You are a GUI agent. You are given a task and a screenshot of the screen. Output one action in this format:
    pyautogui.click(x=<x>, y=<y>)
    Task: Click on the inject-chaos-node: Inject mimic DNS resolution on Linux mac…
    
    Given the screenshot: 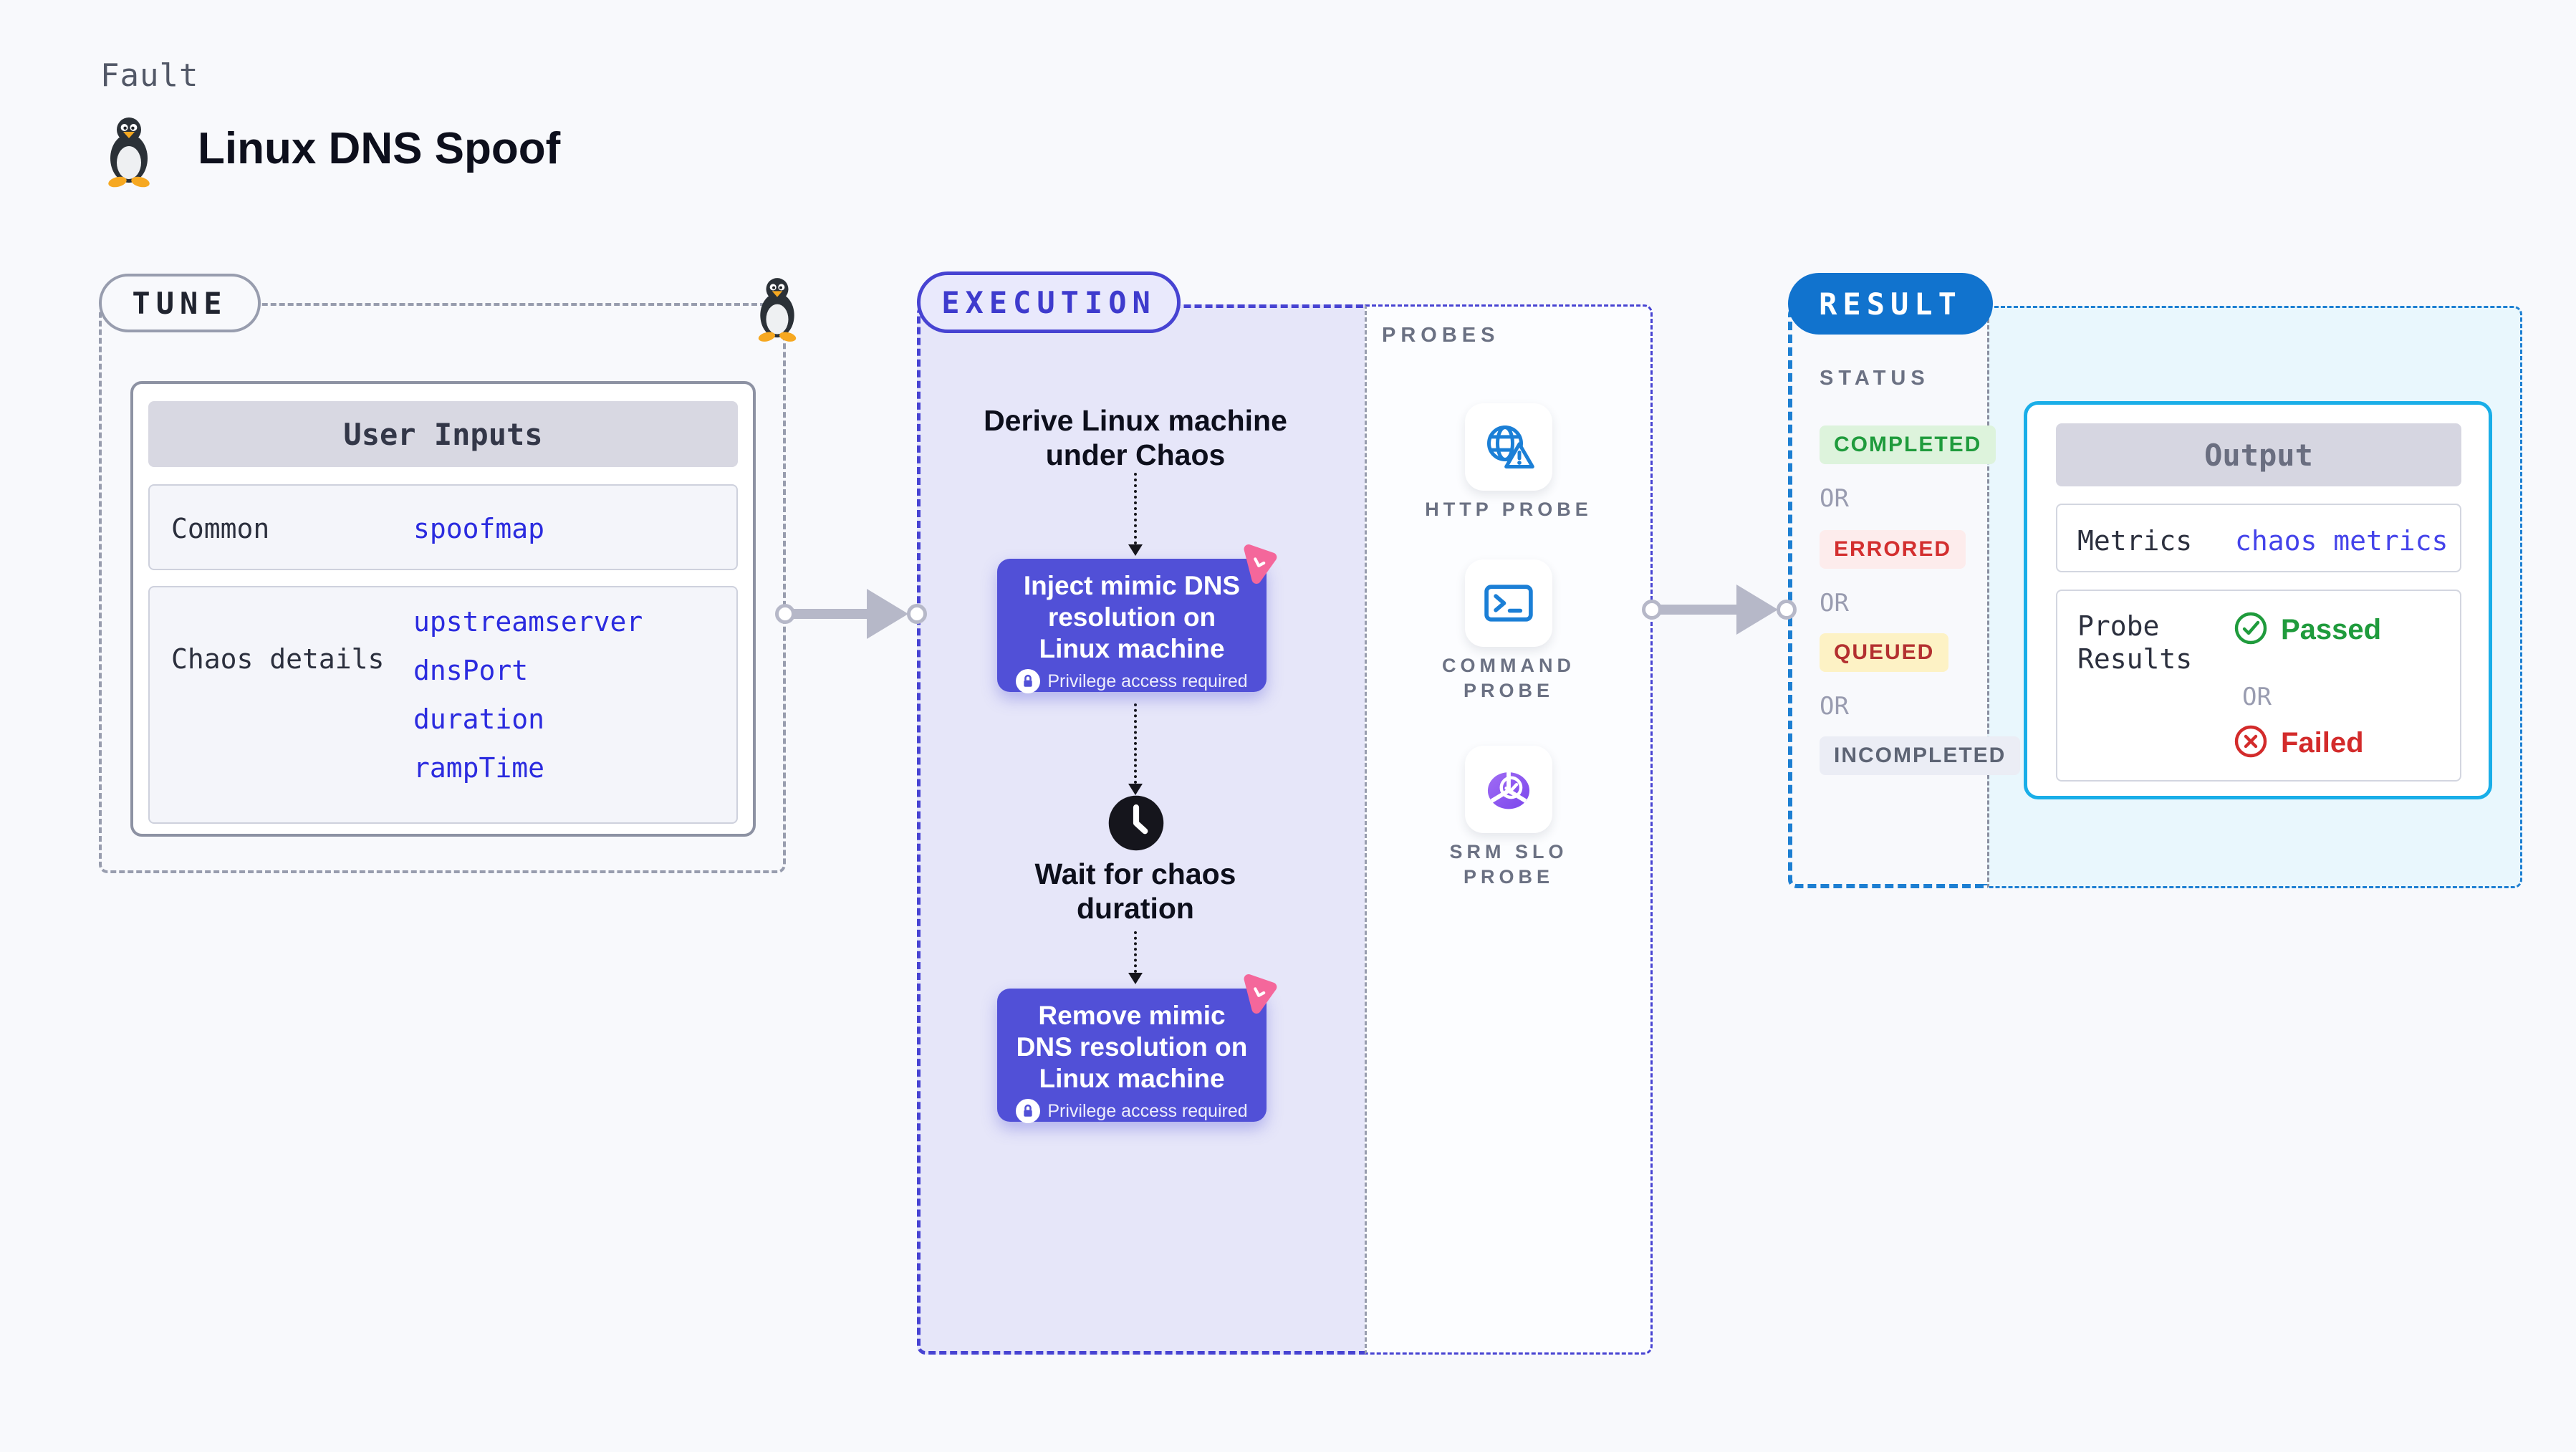 What is the action you would take?
    pyautogui.click(x=1132, y=626)
    